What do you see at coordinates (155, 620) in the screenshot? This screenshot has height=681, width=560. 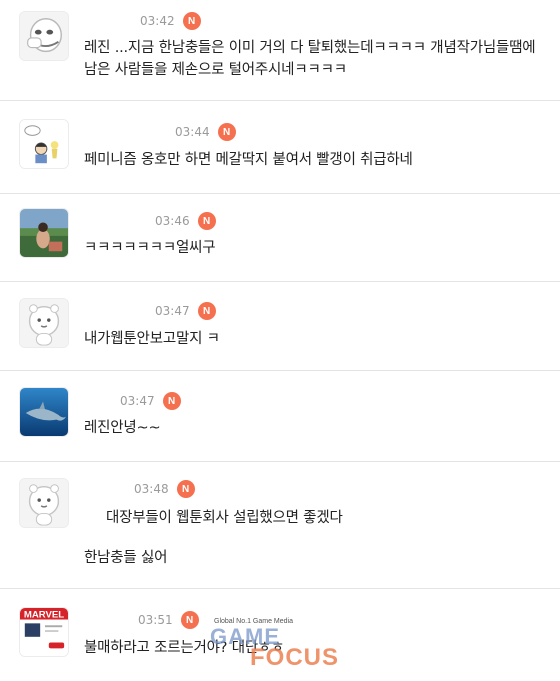 I see `comment-time: 03:51` at bounding box center [155, 620].